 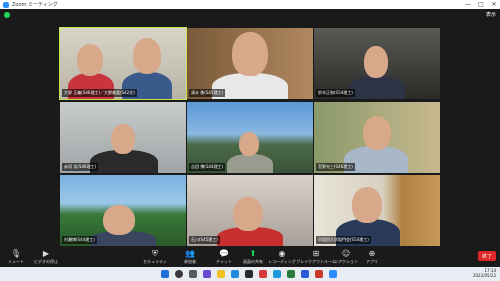 I want to click on encryption-shield-icon, so click(x=7, y=15).